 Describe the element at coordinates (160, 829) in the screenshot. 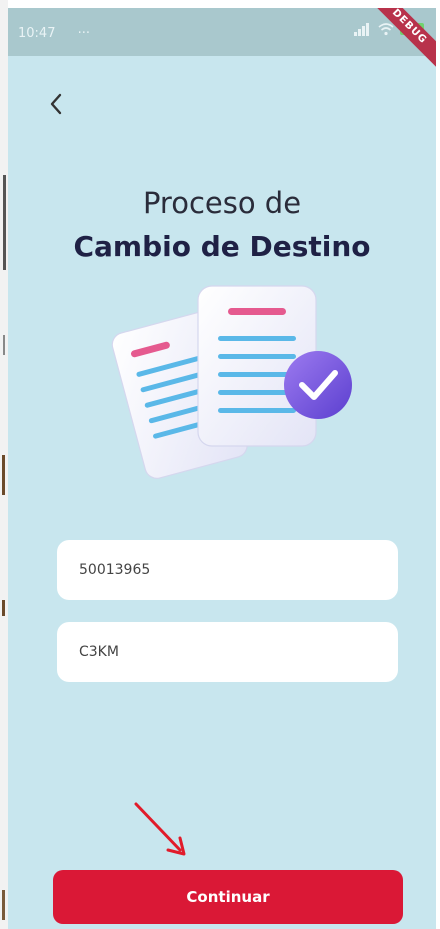

I see `red-arrow-annotation` at that location.